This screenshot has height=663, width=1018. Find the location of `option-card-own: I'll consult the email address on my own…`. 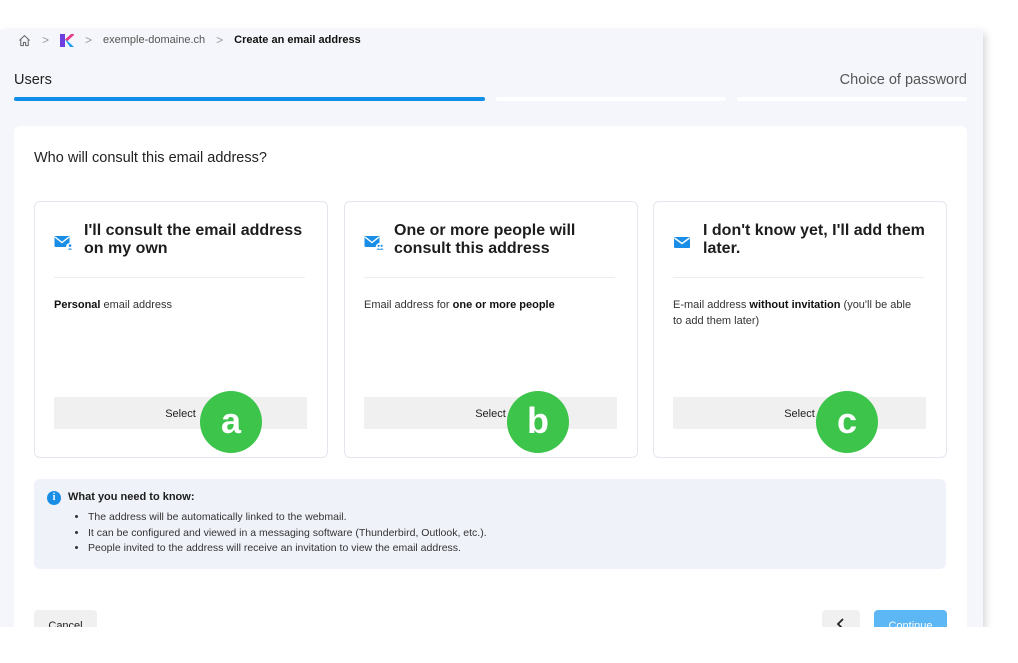

option-card-own: I'll consult the email address on my own… is located at coordinates (181, 329).